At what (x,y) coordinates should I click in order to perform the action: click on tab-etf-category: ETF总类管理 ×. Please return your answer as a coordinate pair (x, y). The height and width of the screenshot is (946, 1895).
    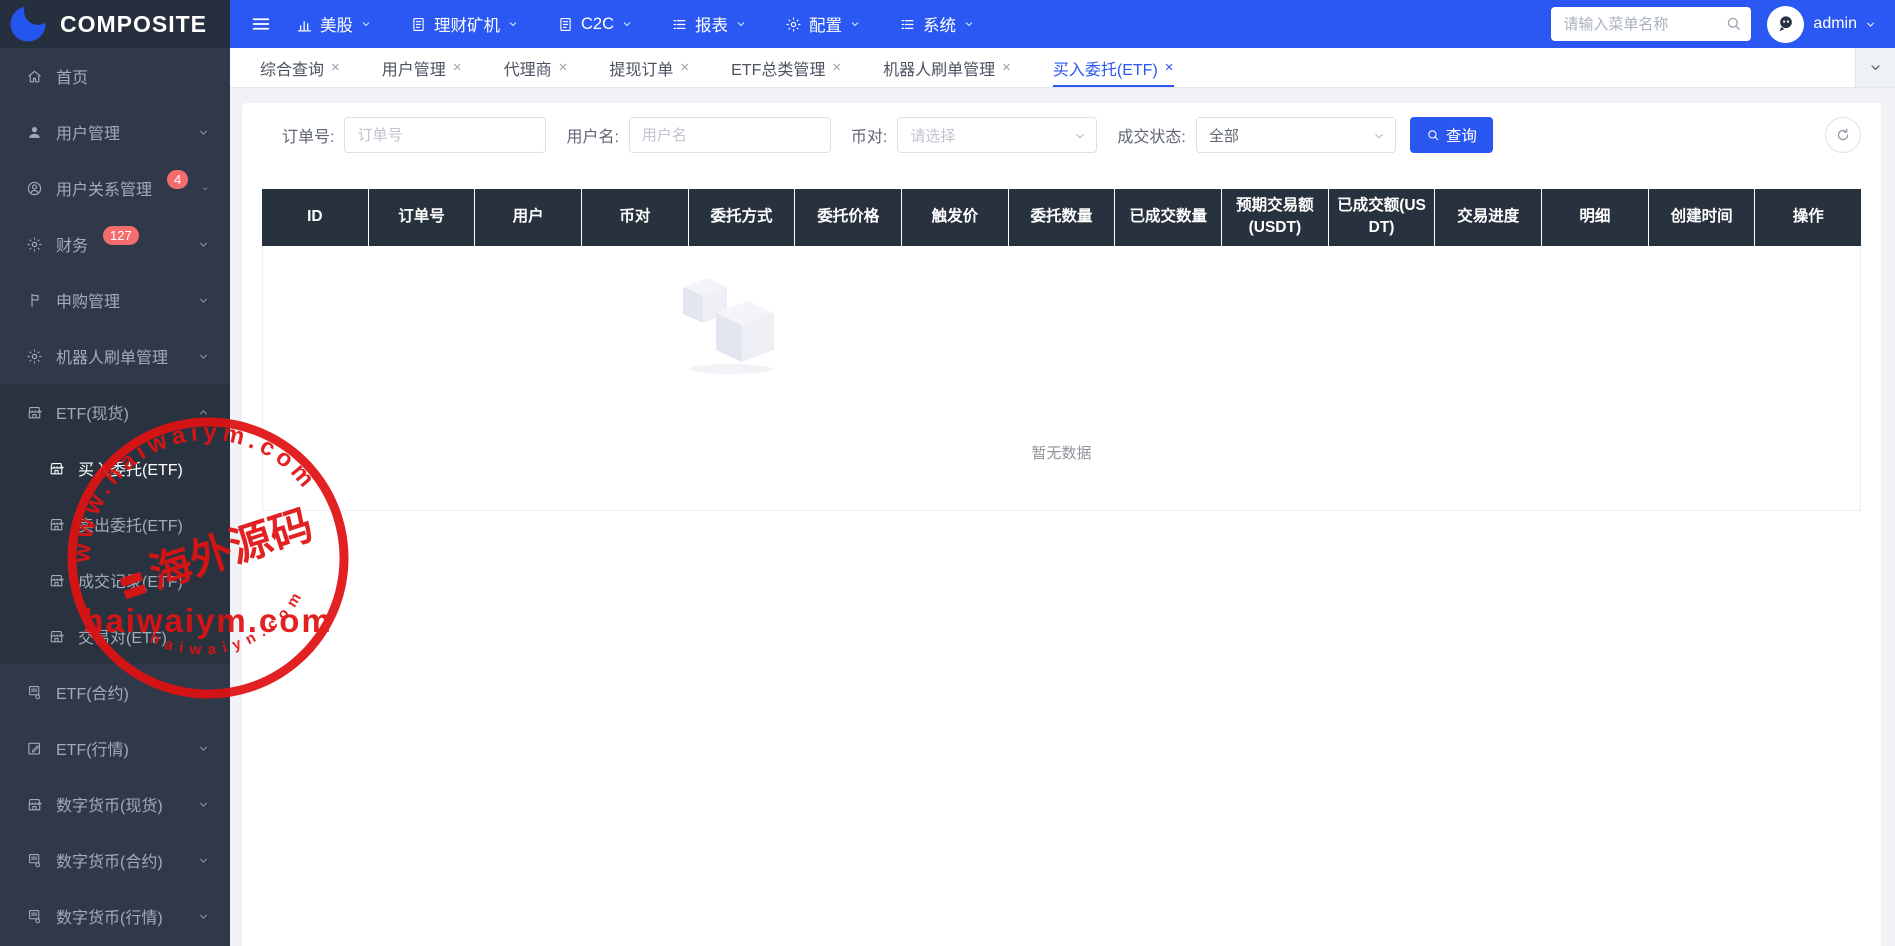
    Looking at the image, I should click on (786, 67).